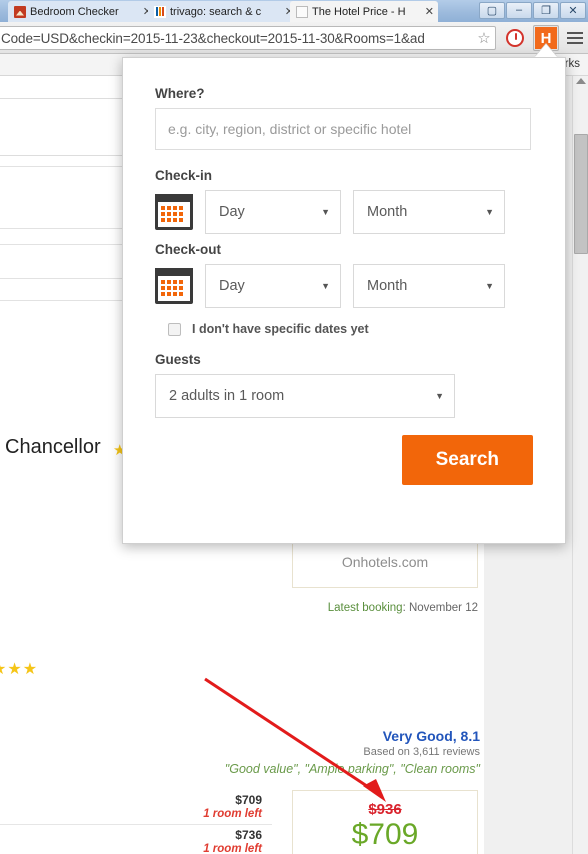 The height and width of the screenshot is (854, 588). What do you see at coordinates (546, 50) in the screenshot?
I see `popup-pointer-icon` at bounding box center [546, 50].